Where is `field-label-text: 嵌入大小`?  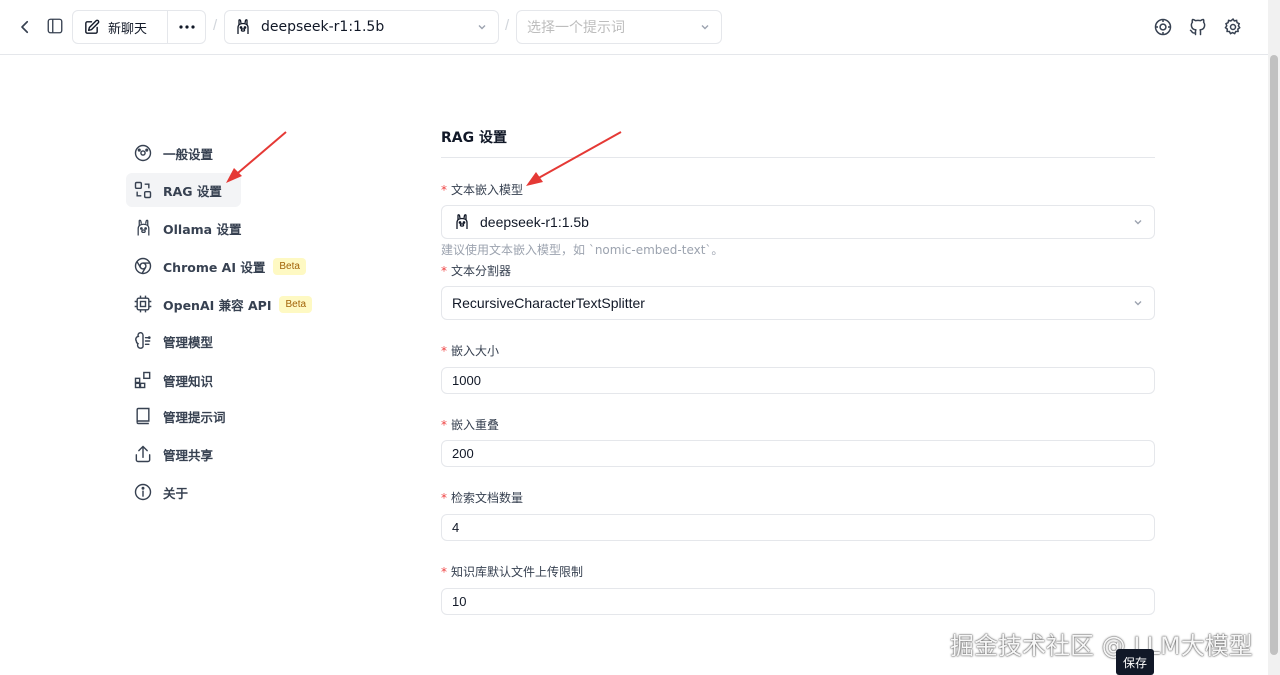 field-label-text: 嵌入大小 is located at coordinates (475, 351).